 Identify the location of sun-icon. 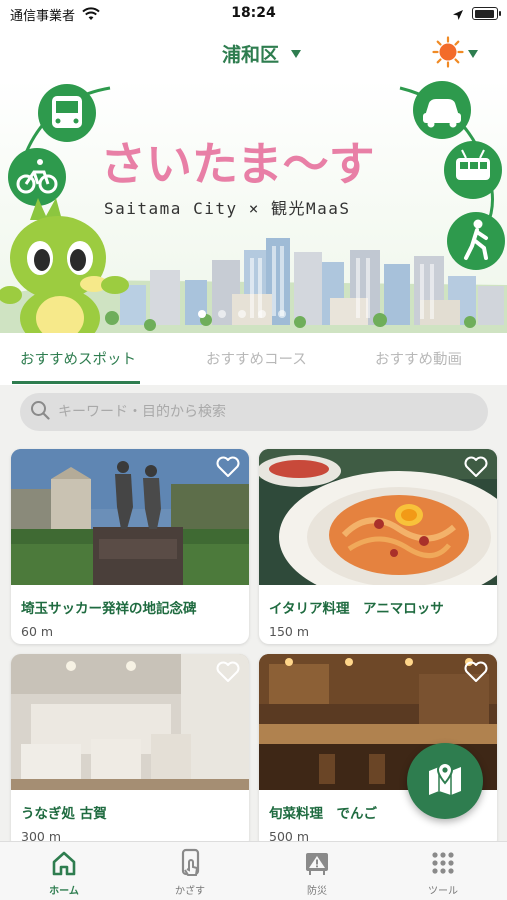
(448, 54).